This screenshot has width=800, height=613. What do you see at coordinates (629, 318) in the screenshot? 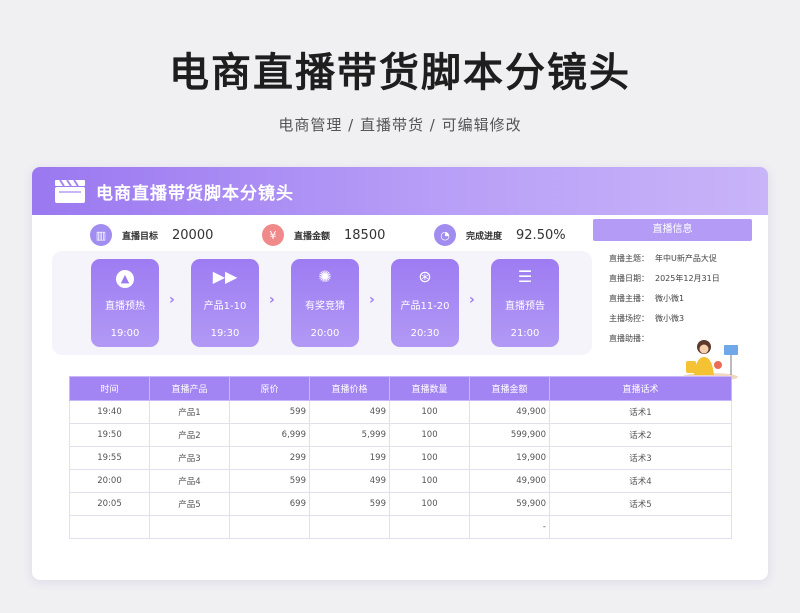
I see `info-key: 主播场控：` at bounding box center [629, 318].